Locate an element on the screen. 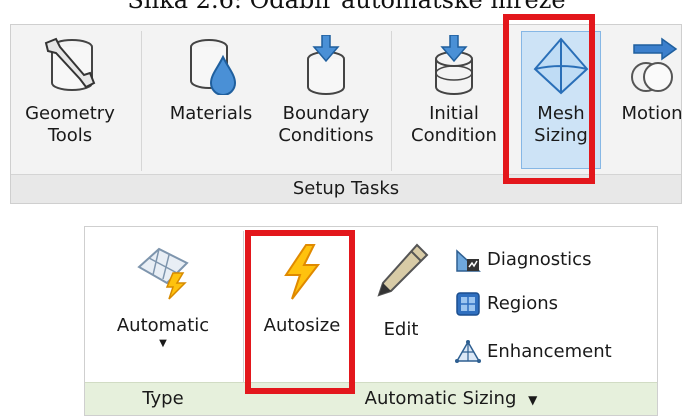  initial-conditions-button: Initial Condition is located at coordinates (454, 100).